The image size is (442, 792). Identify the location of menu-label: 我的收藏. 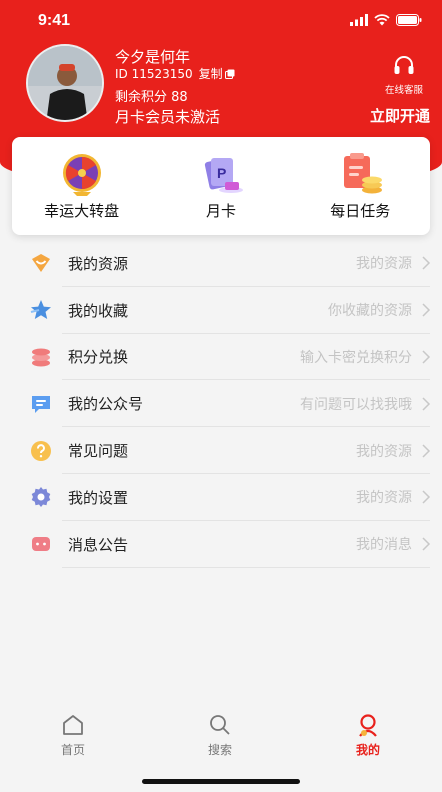
(98, 310).